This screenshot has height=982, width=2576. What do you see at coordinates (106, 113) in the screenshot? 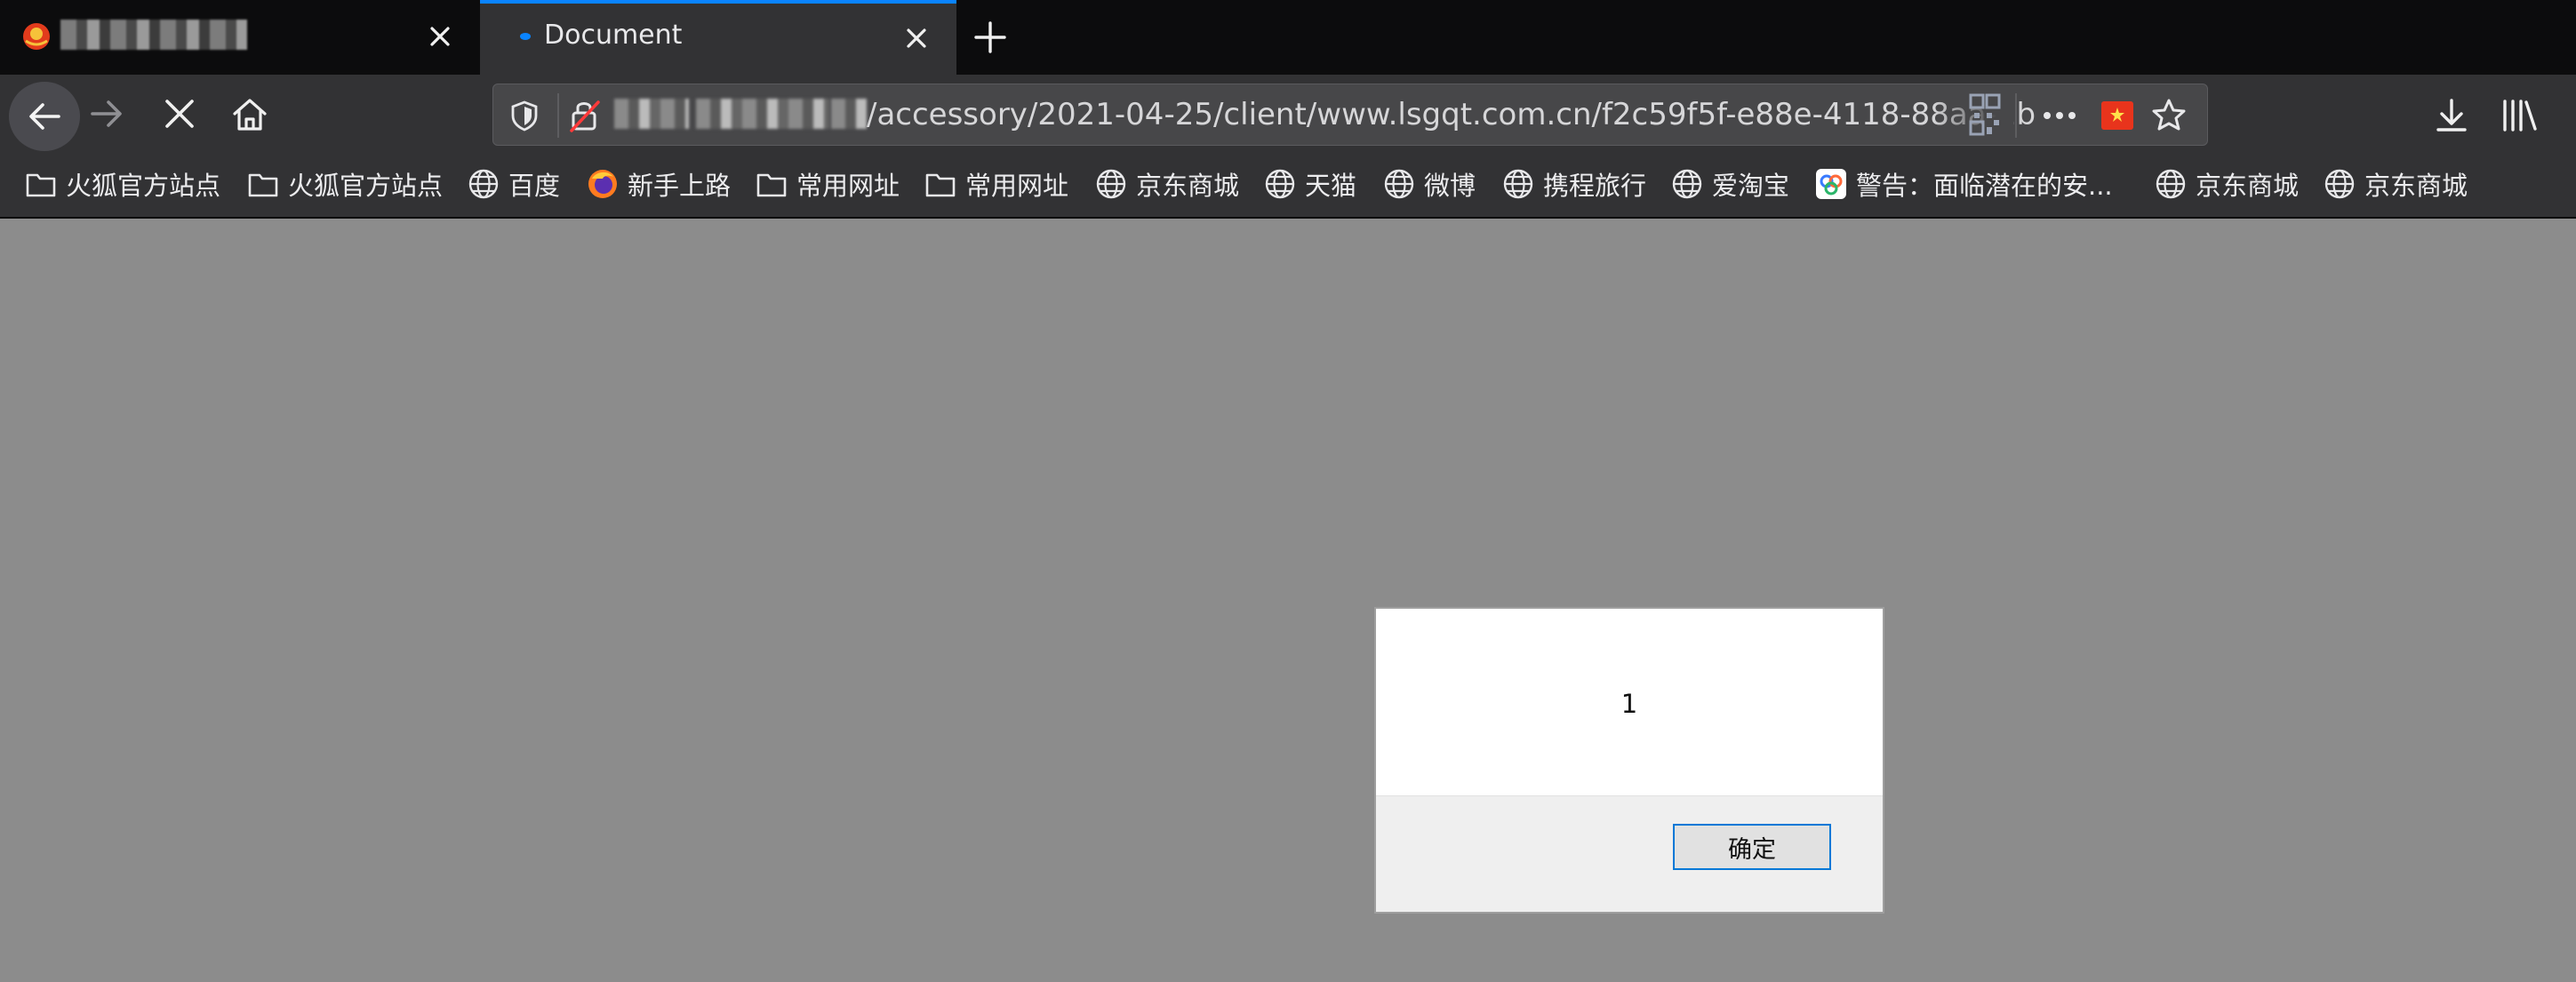
I see `forward-arrow-icon` at bounding box center [106, 113].